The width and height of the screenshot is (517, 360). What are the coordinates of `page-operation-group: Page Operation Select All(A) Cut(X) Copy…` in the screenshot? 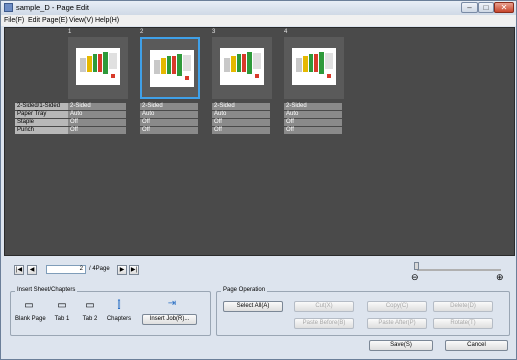 It's located at (363, 311).